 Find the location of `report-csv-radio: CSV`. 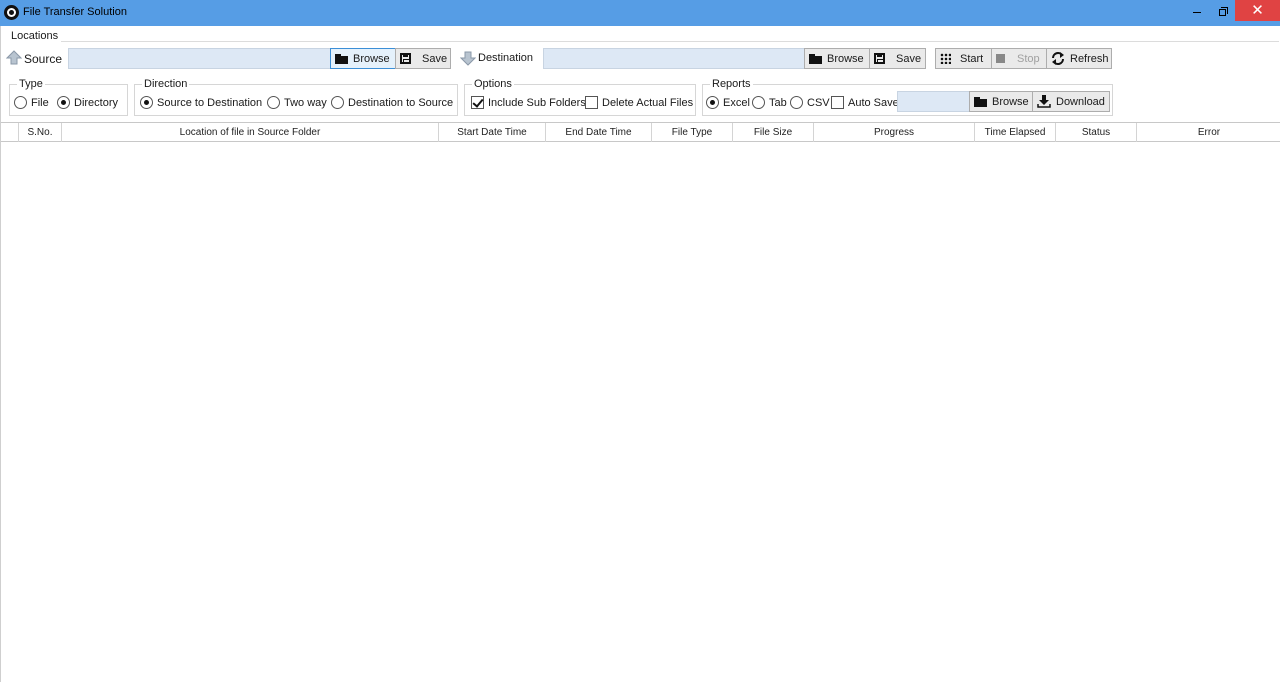

report-csv-radio: CSV is located at coordinates (810, 102).